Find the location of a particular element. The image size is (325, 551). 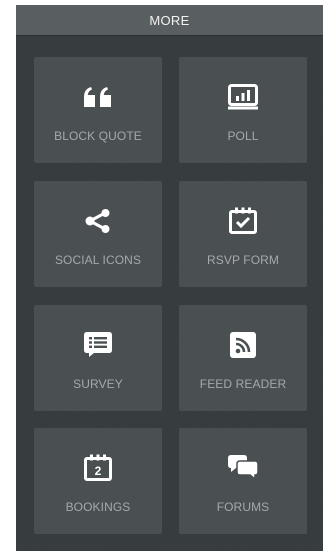

rss-icon is located at coordinates (243, 345).